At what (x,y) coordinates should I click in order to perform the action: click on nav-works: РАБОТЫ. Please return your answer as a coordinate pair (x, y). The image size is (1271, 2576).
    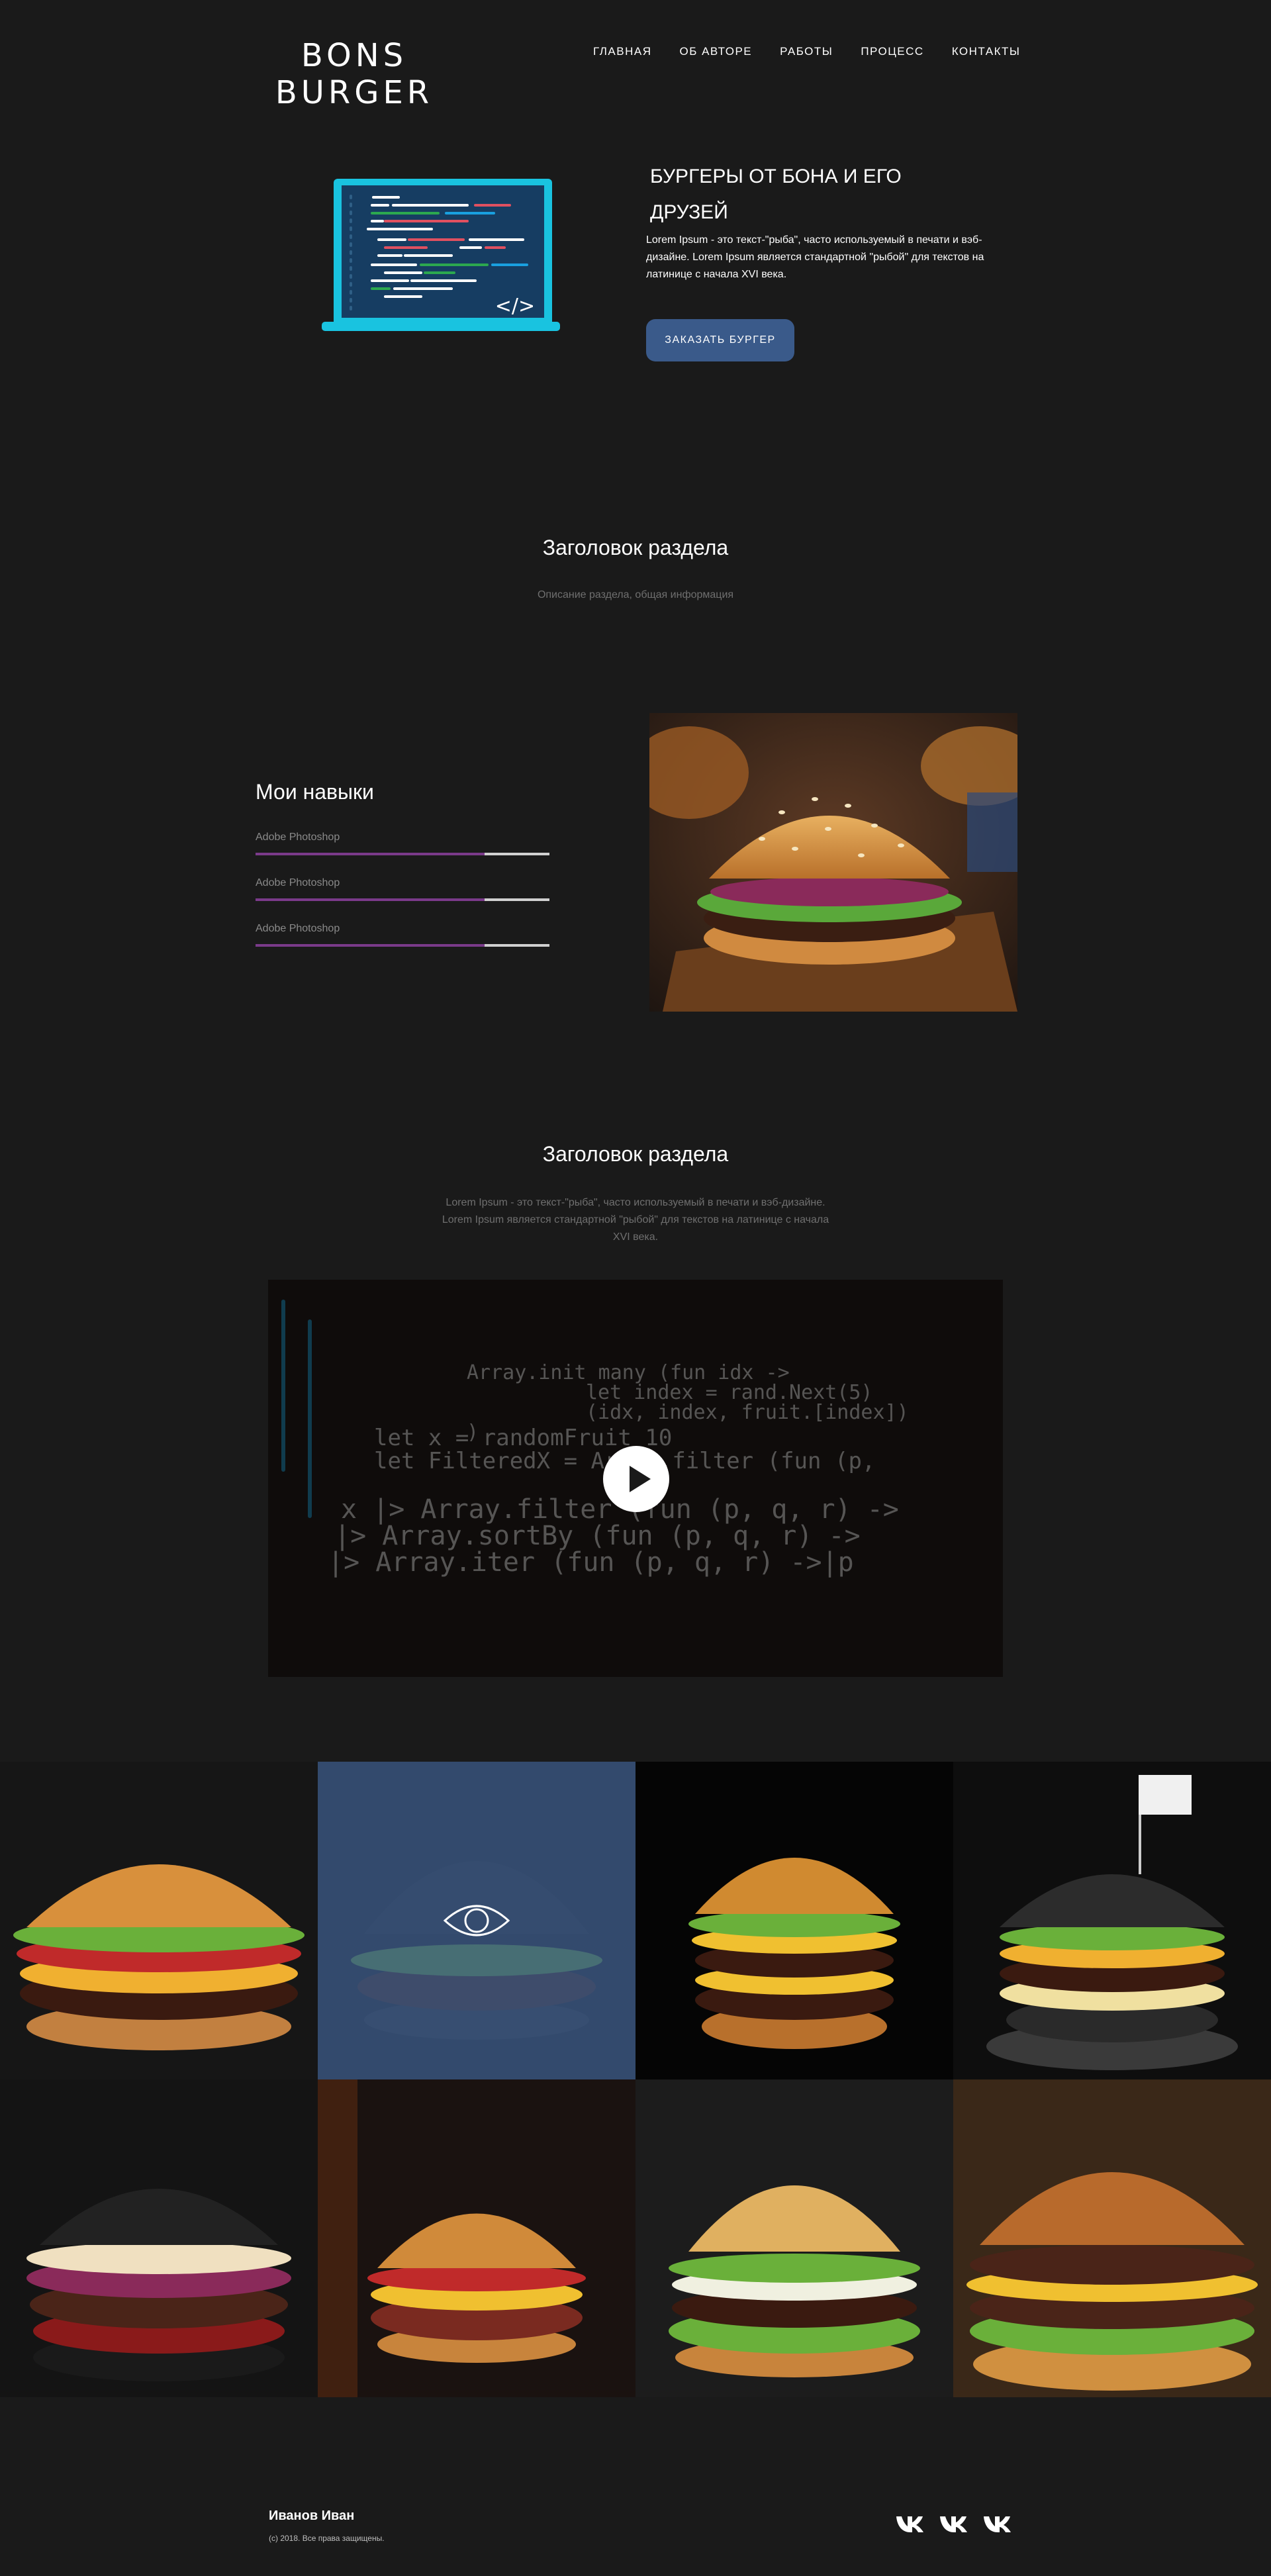
    Looking at the image, I should click on (807, 51).